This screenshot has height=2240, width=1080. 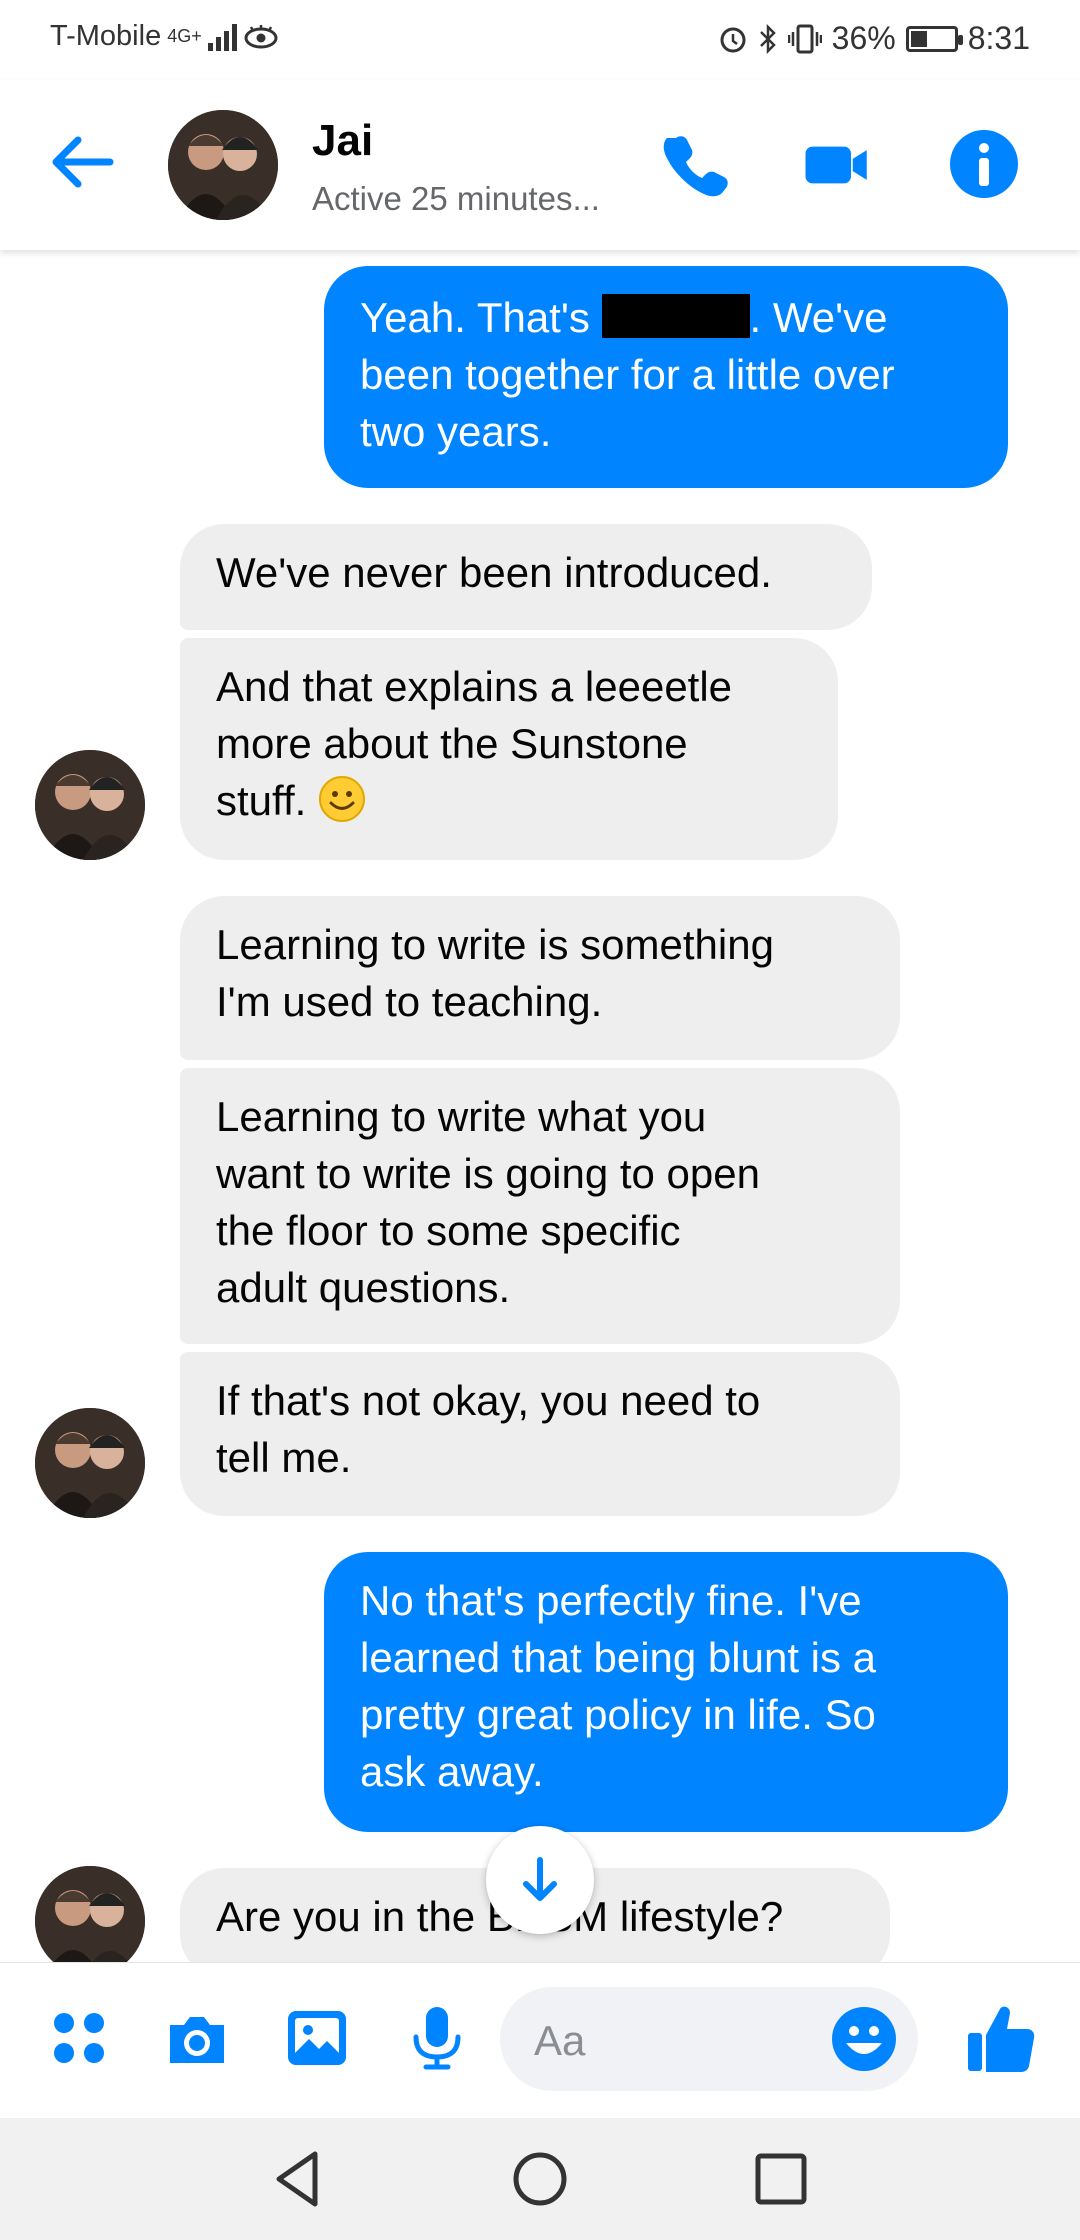 I want to click on message-composer: Aa, so click(x=540, y=2040).